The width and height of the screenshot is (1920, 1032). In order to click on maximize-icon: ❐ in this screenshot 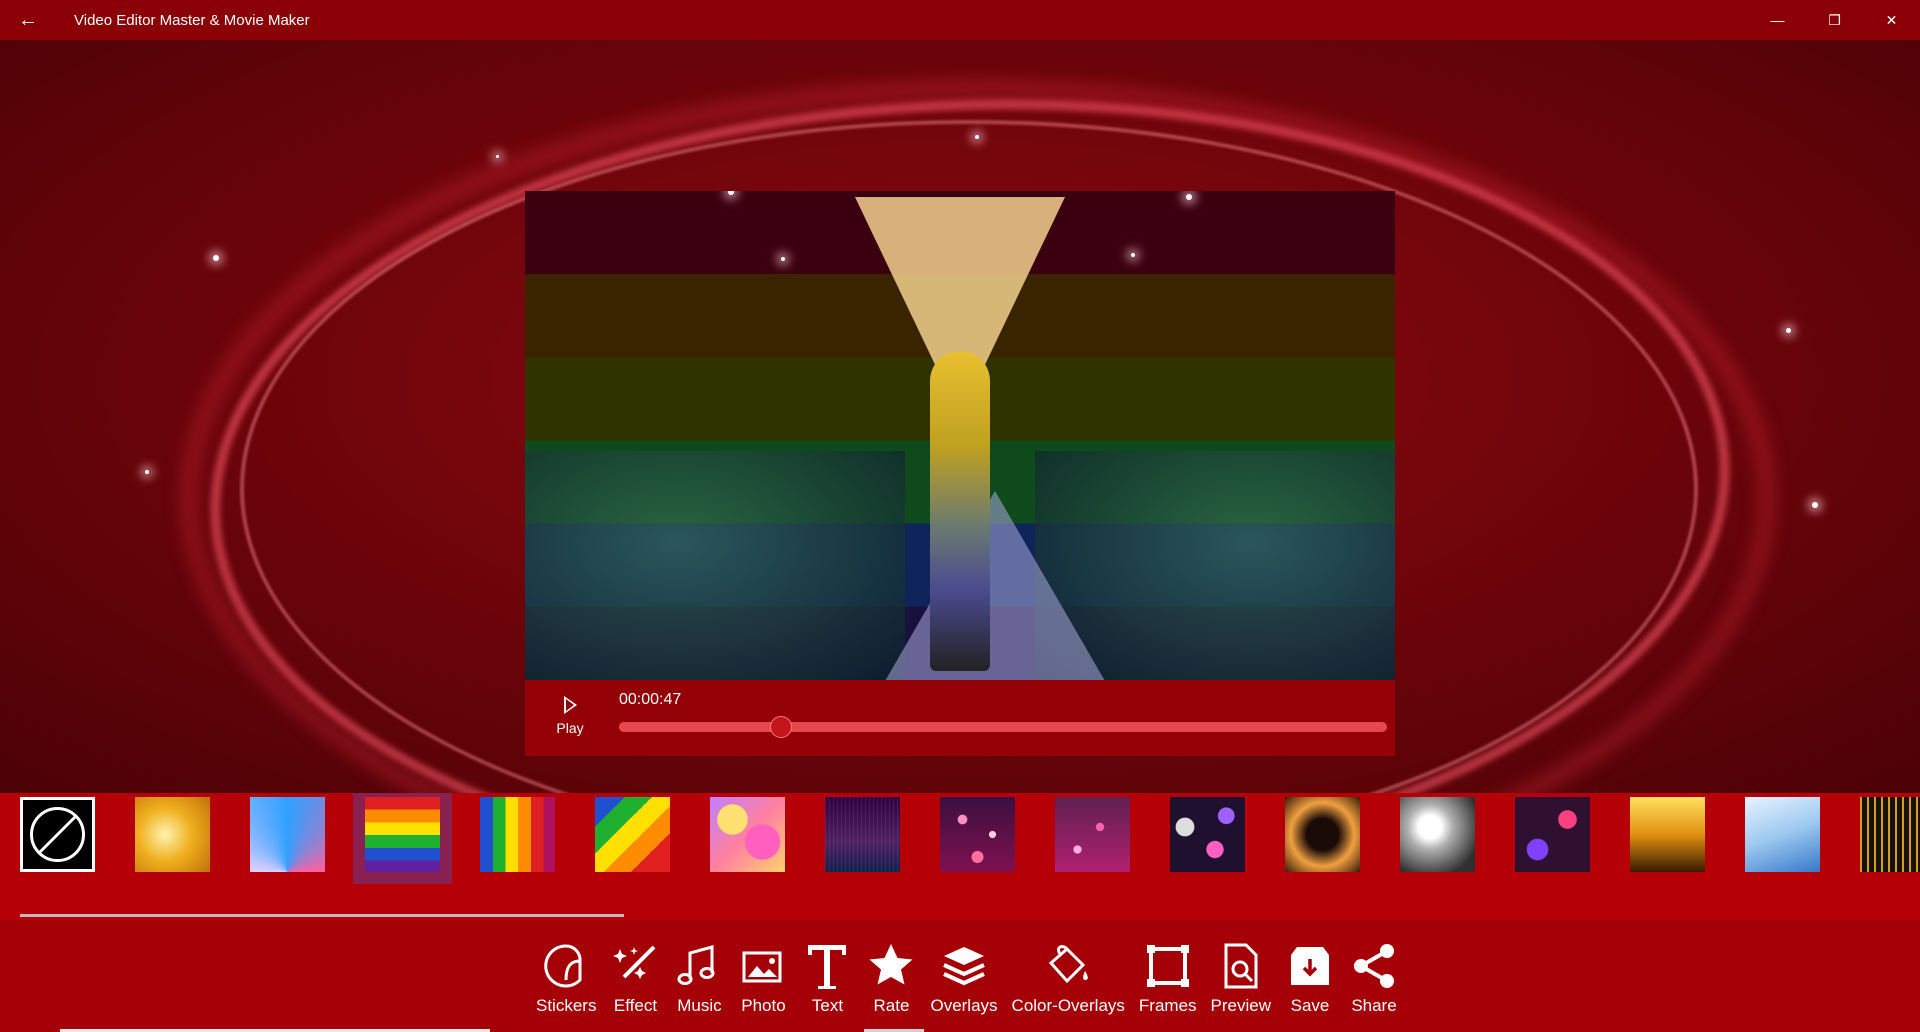, I will do `click(1834, 19)`.